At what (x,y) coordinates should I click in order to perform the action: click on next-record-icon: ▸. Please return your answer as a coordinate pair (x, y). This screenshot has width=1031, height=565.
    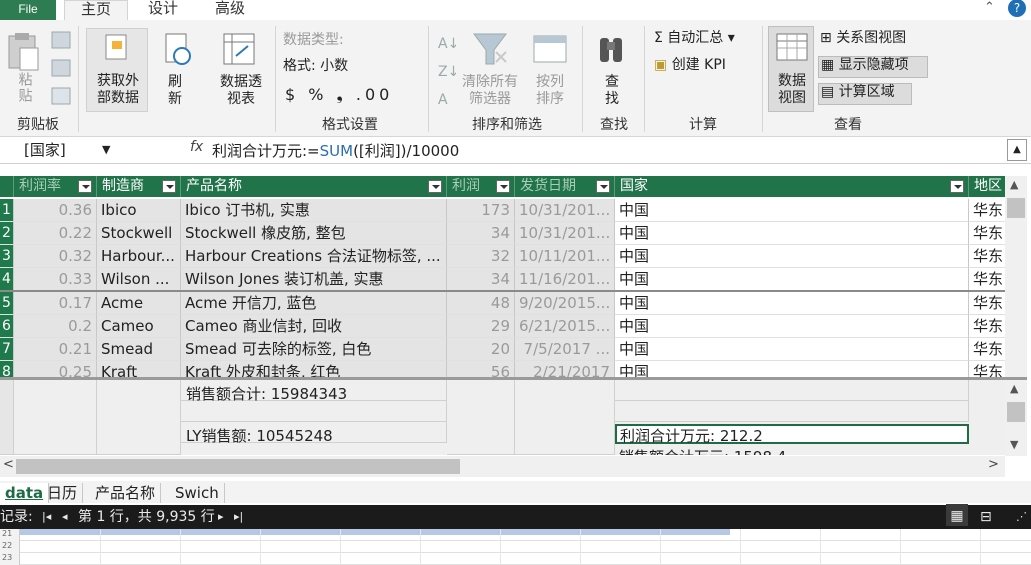
    Looking at the image, I should click on (221, 517).